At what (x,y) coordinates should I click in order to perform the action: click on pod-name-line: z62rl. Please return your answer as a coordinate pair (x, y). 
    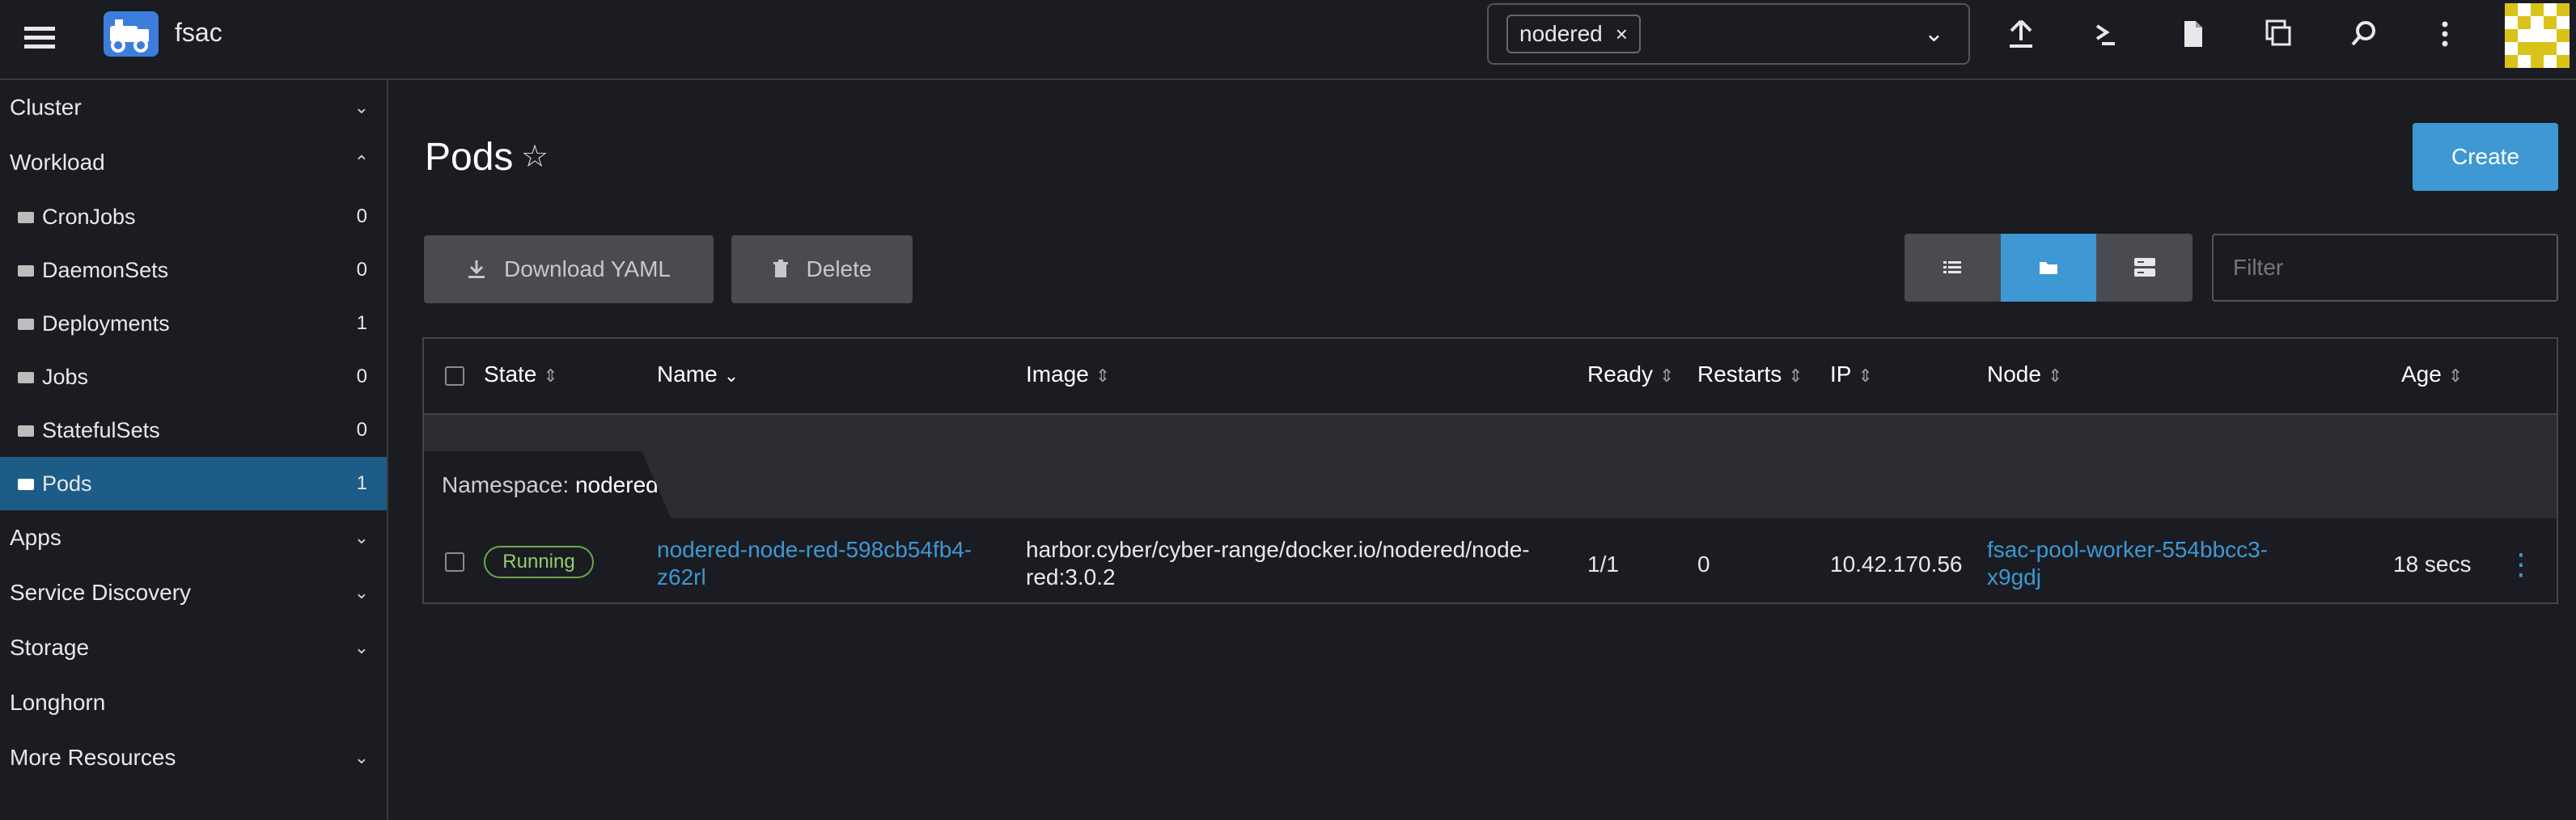
    Looking at the image, I should click on (681, 577).